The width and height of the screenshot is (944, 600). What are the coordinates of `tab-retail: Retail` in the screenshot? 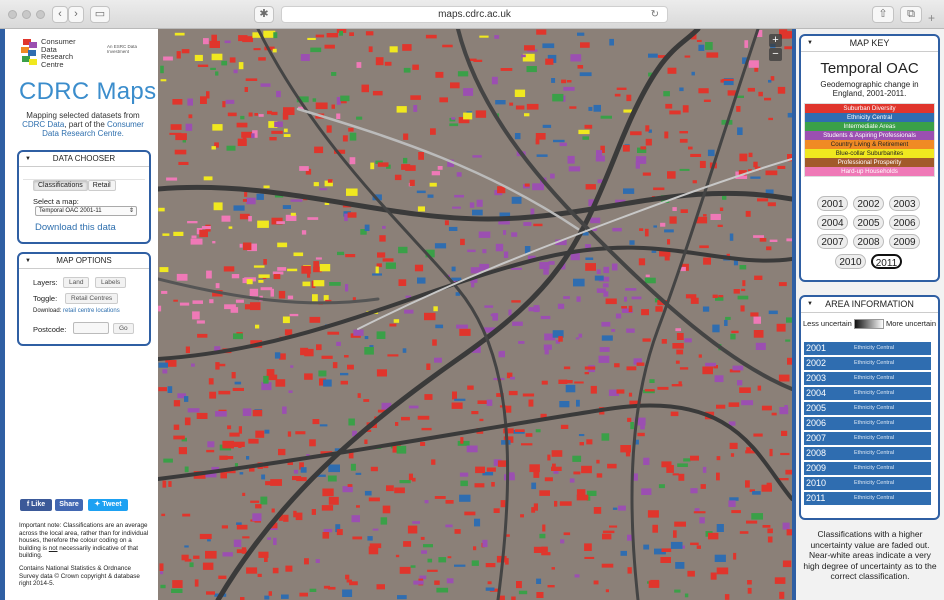 It's located at (101, 185).